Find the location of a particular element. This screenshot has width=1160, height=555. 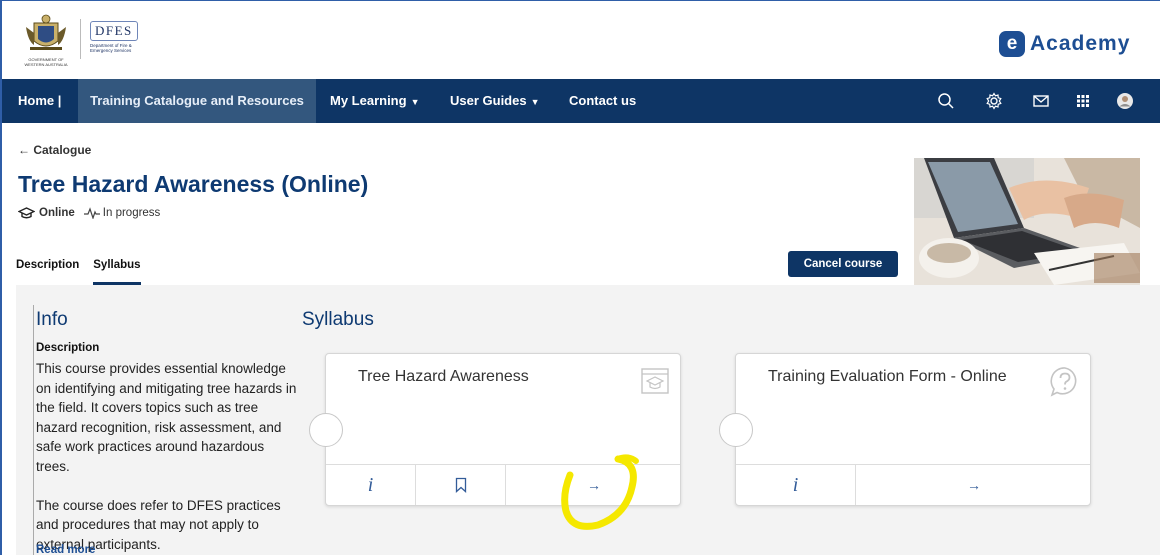

dfes-subtitle: Department of Fire & Emergency Services is located at coordinates (111, 48).